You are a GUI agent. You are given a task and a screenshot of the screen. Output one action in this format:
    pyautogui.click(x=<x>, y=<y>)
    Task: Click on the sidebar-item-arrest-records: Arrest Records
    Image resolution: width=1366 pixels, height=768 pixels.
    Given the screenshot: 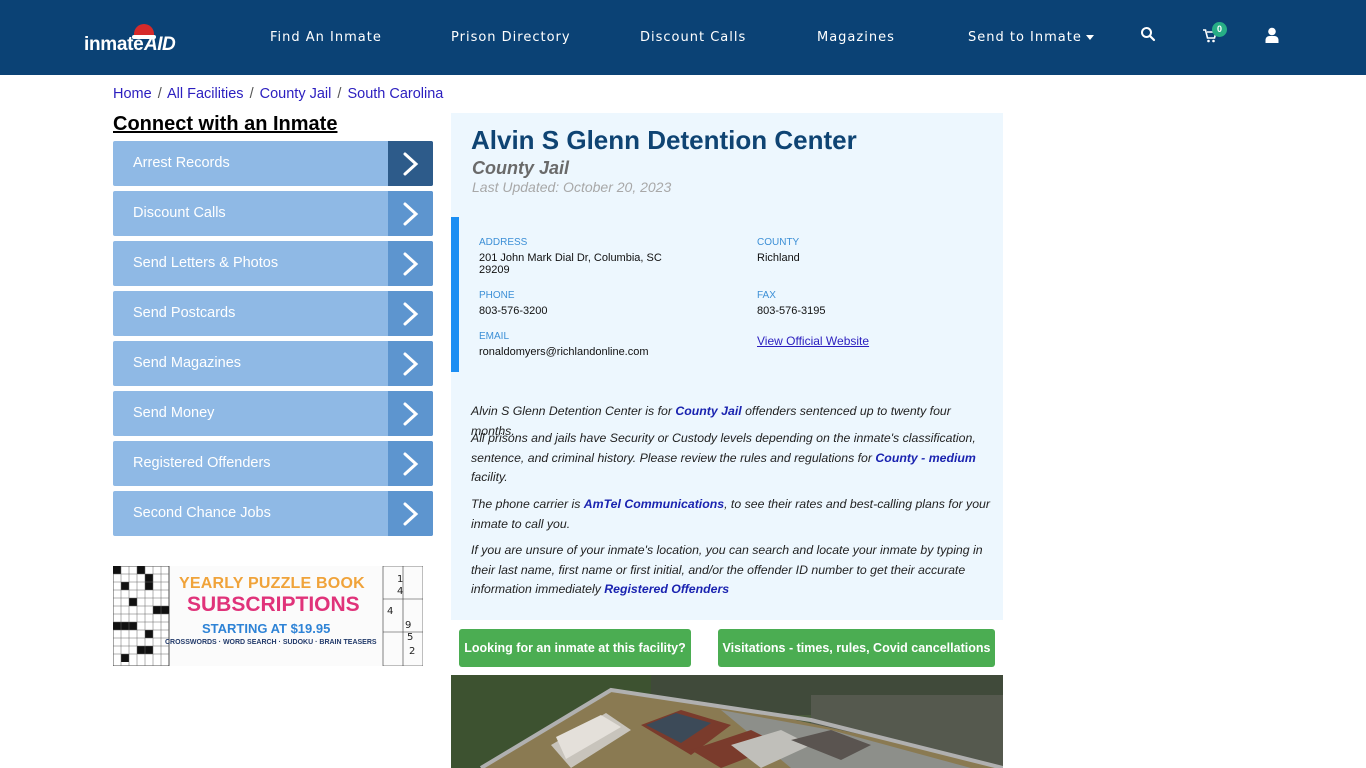 What is the action you would take?
    pyautogui.click(x=273, y=163)
    